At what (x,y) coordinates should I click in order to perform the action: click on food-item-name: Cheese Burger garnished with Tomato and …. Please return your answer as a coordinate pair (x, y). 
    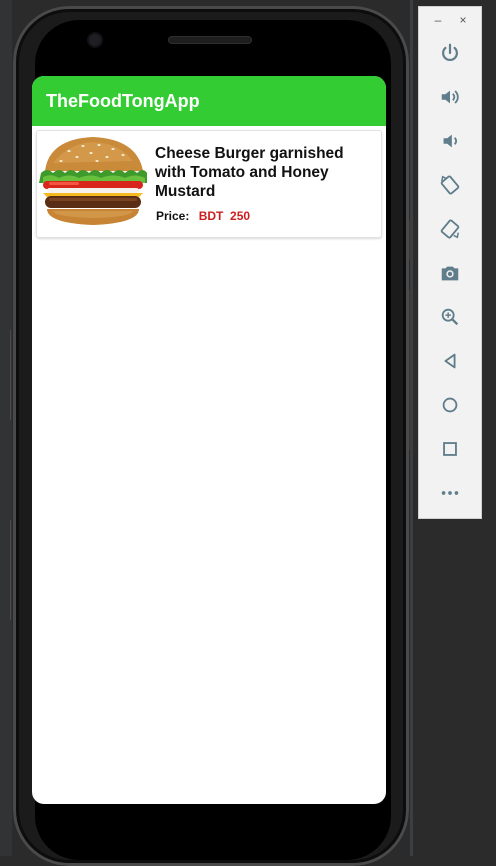
    Looking at the image, I should click on (249, 172).